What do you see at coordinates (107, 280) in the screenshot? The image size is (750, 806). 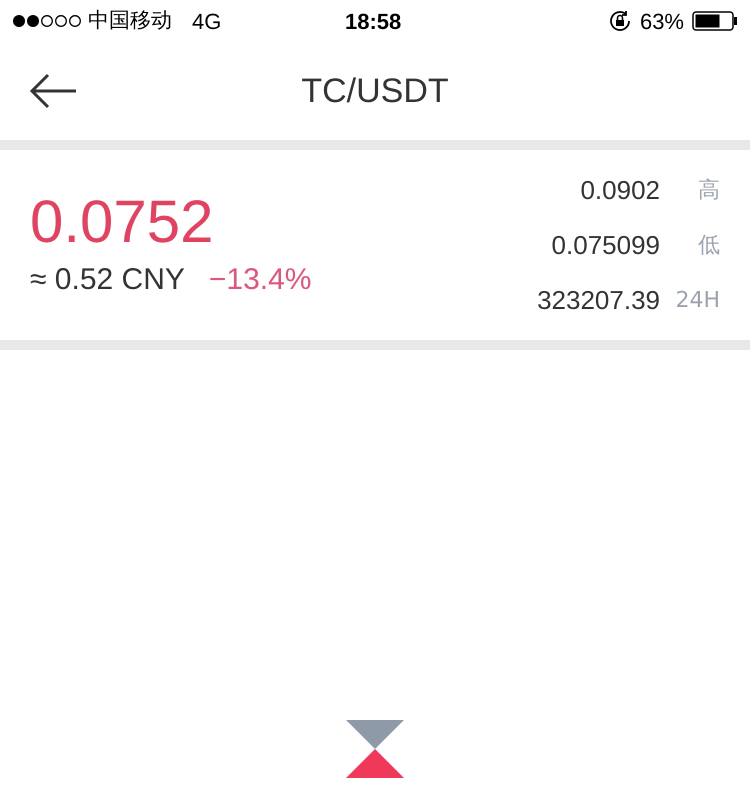 I see `cny-price: ≈ 0.52 CNY` at bounding box center [107, 280].